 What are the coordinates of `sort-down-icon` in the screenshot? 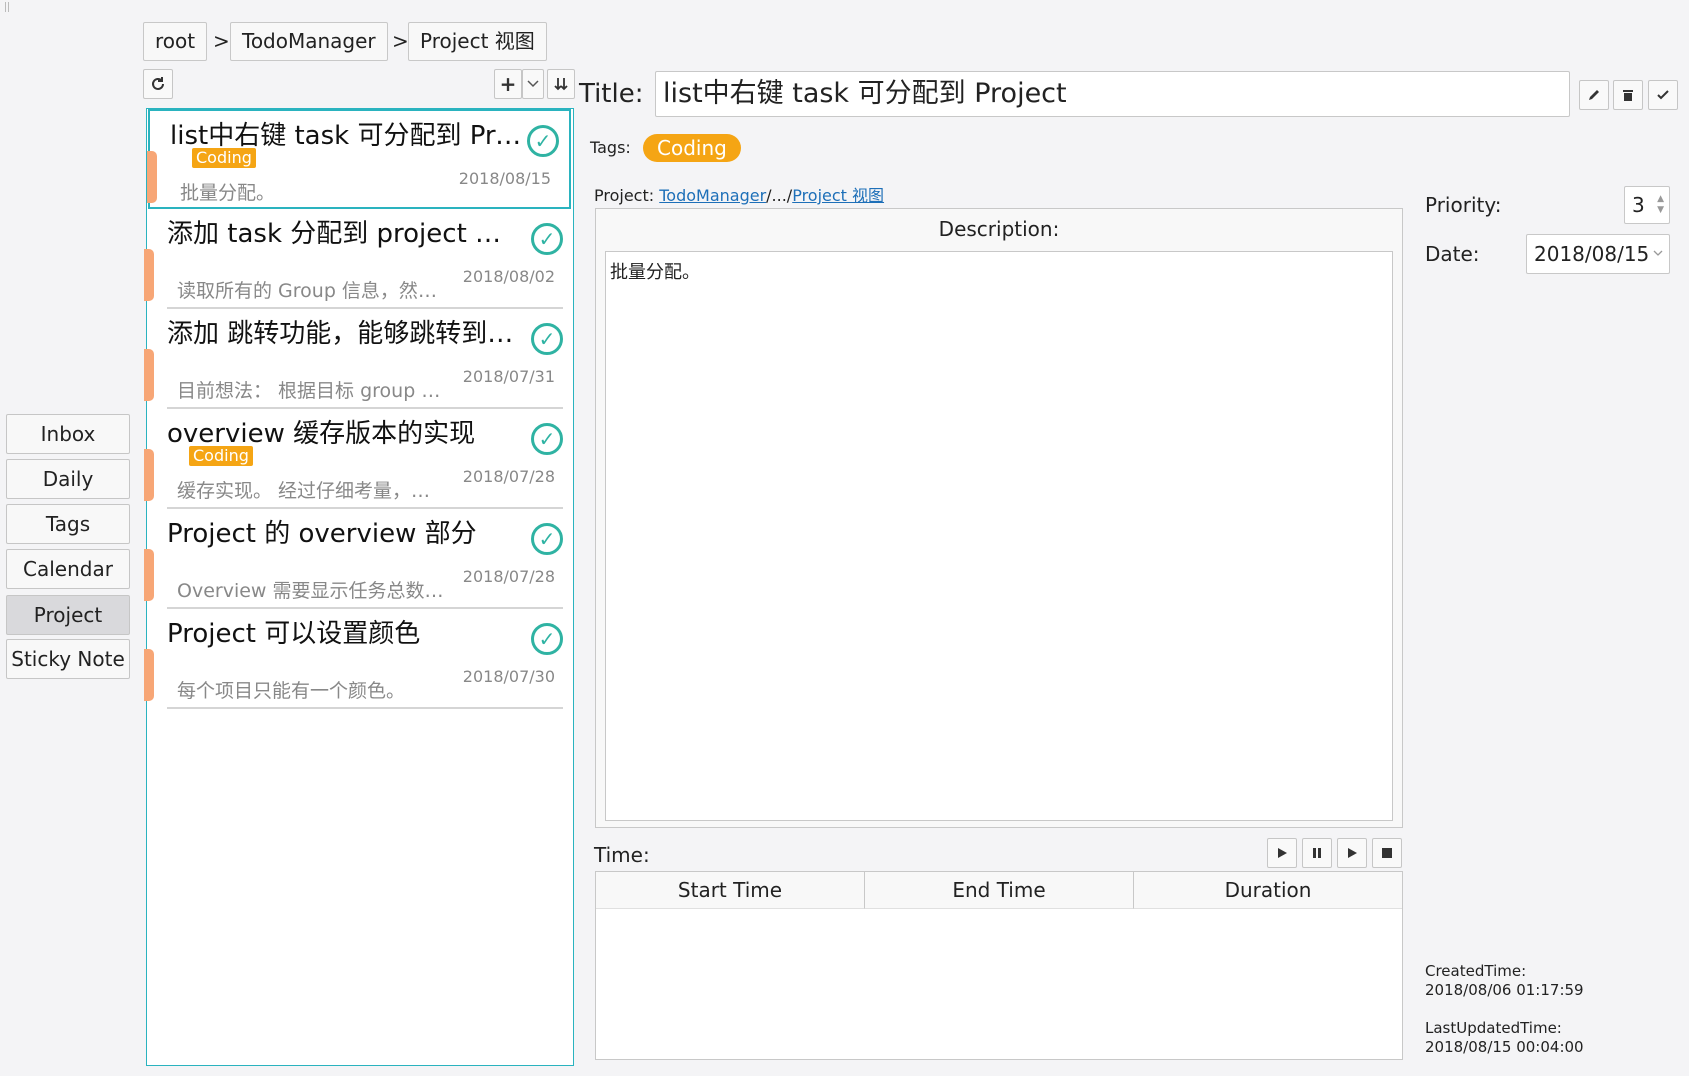 It's located at (561, 84).